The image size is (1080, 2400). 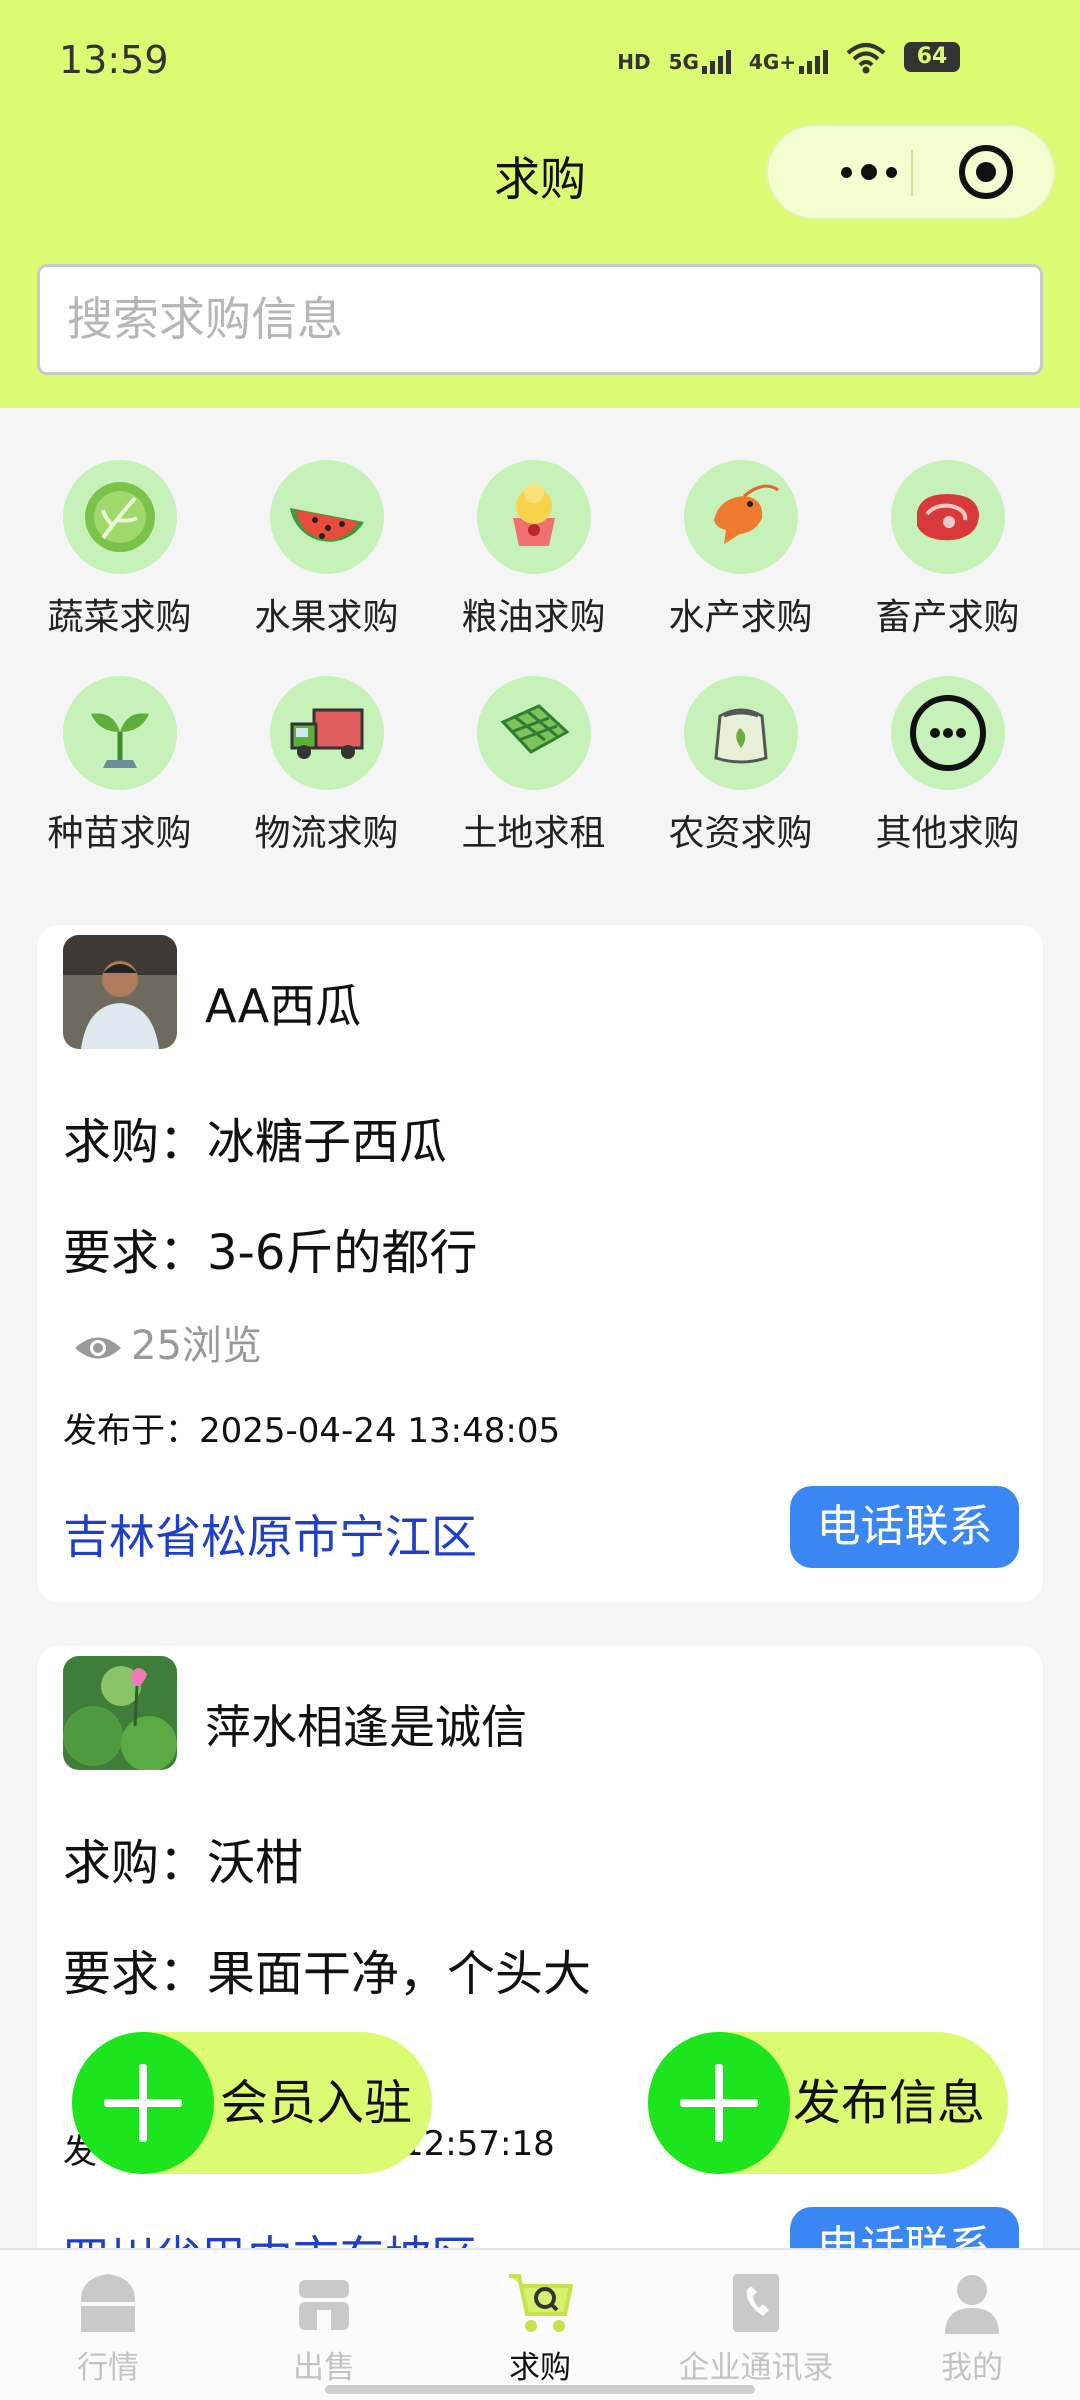 I want to click on user-name: 萍水相逢是诚信, so click(x=366, y=1727).